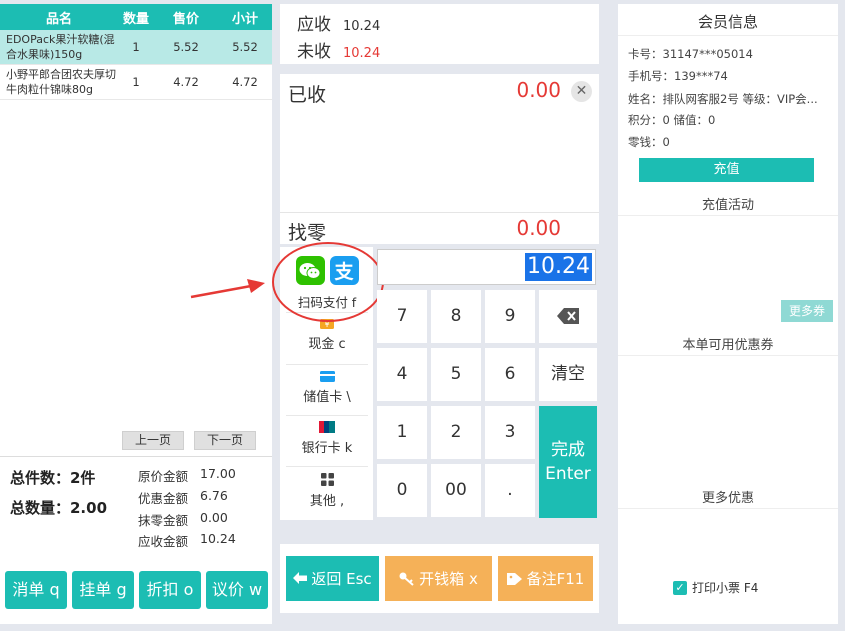 The height and width of the screenshot is (631, 845). I want to click on hold-order-button: 挂单 g, so click(103, 590).